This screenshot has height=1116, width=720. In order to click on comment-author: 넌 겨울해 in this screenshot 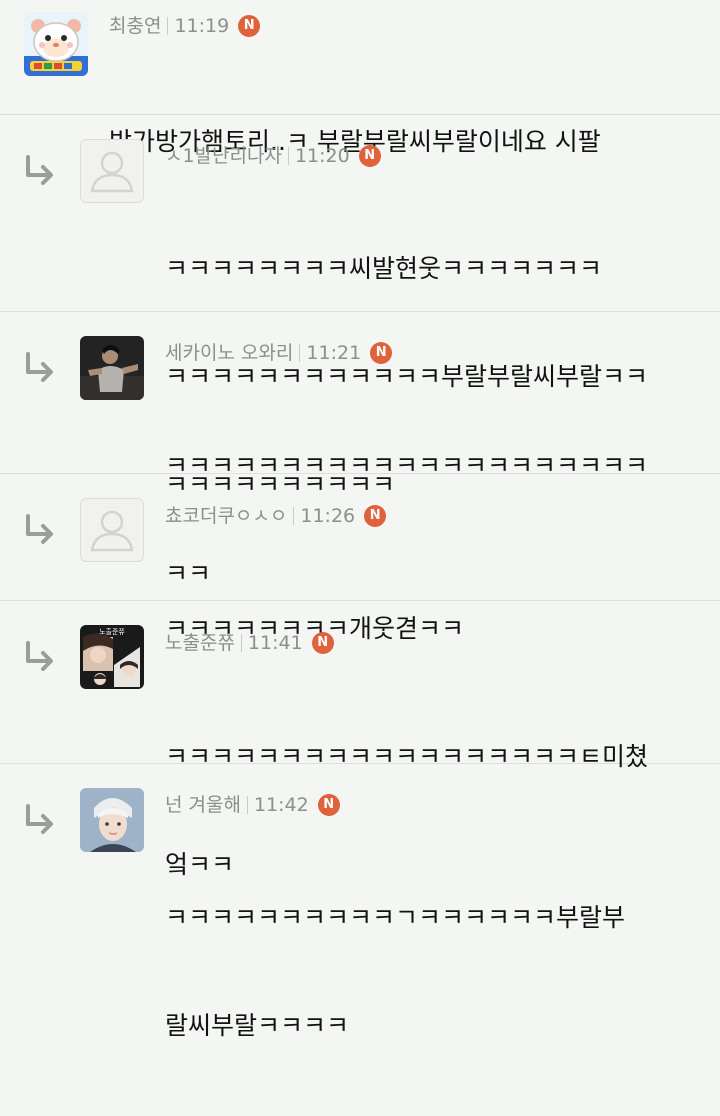, I will do `click(203, 805)`.